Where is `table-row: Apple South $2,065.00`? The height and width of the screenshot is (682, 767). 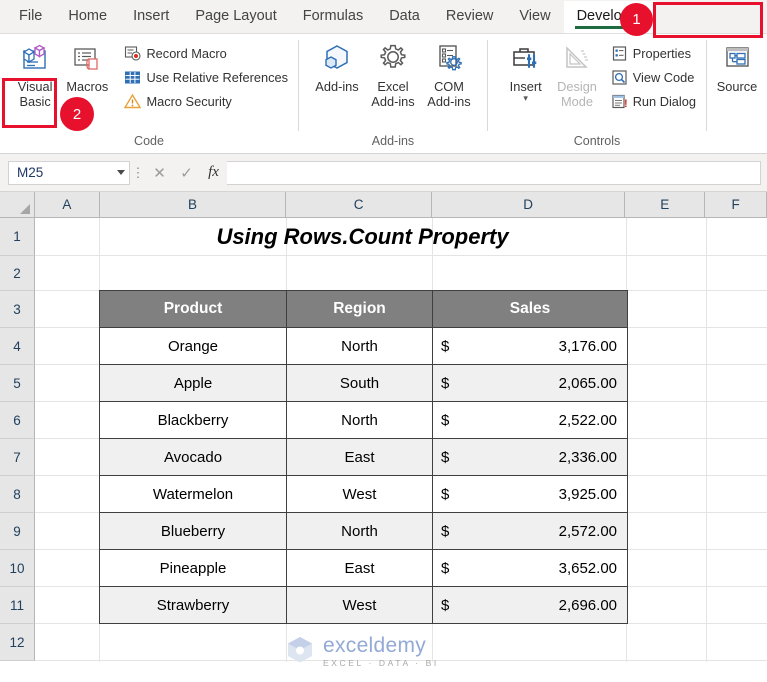 table-row: Apple South $2,065.00 is located at coordinates (363, 383).